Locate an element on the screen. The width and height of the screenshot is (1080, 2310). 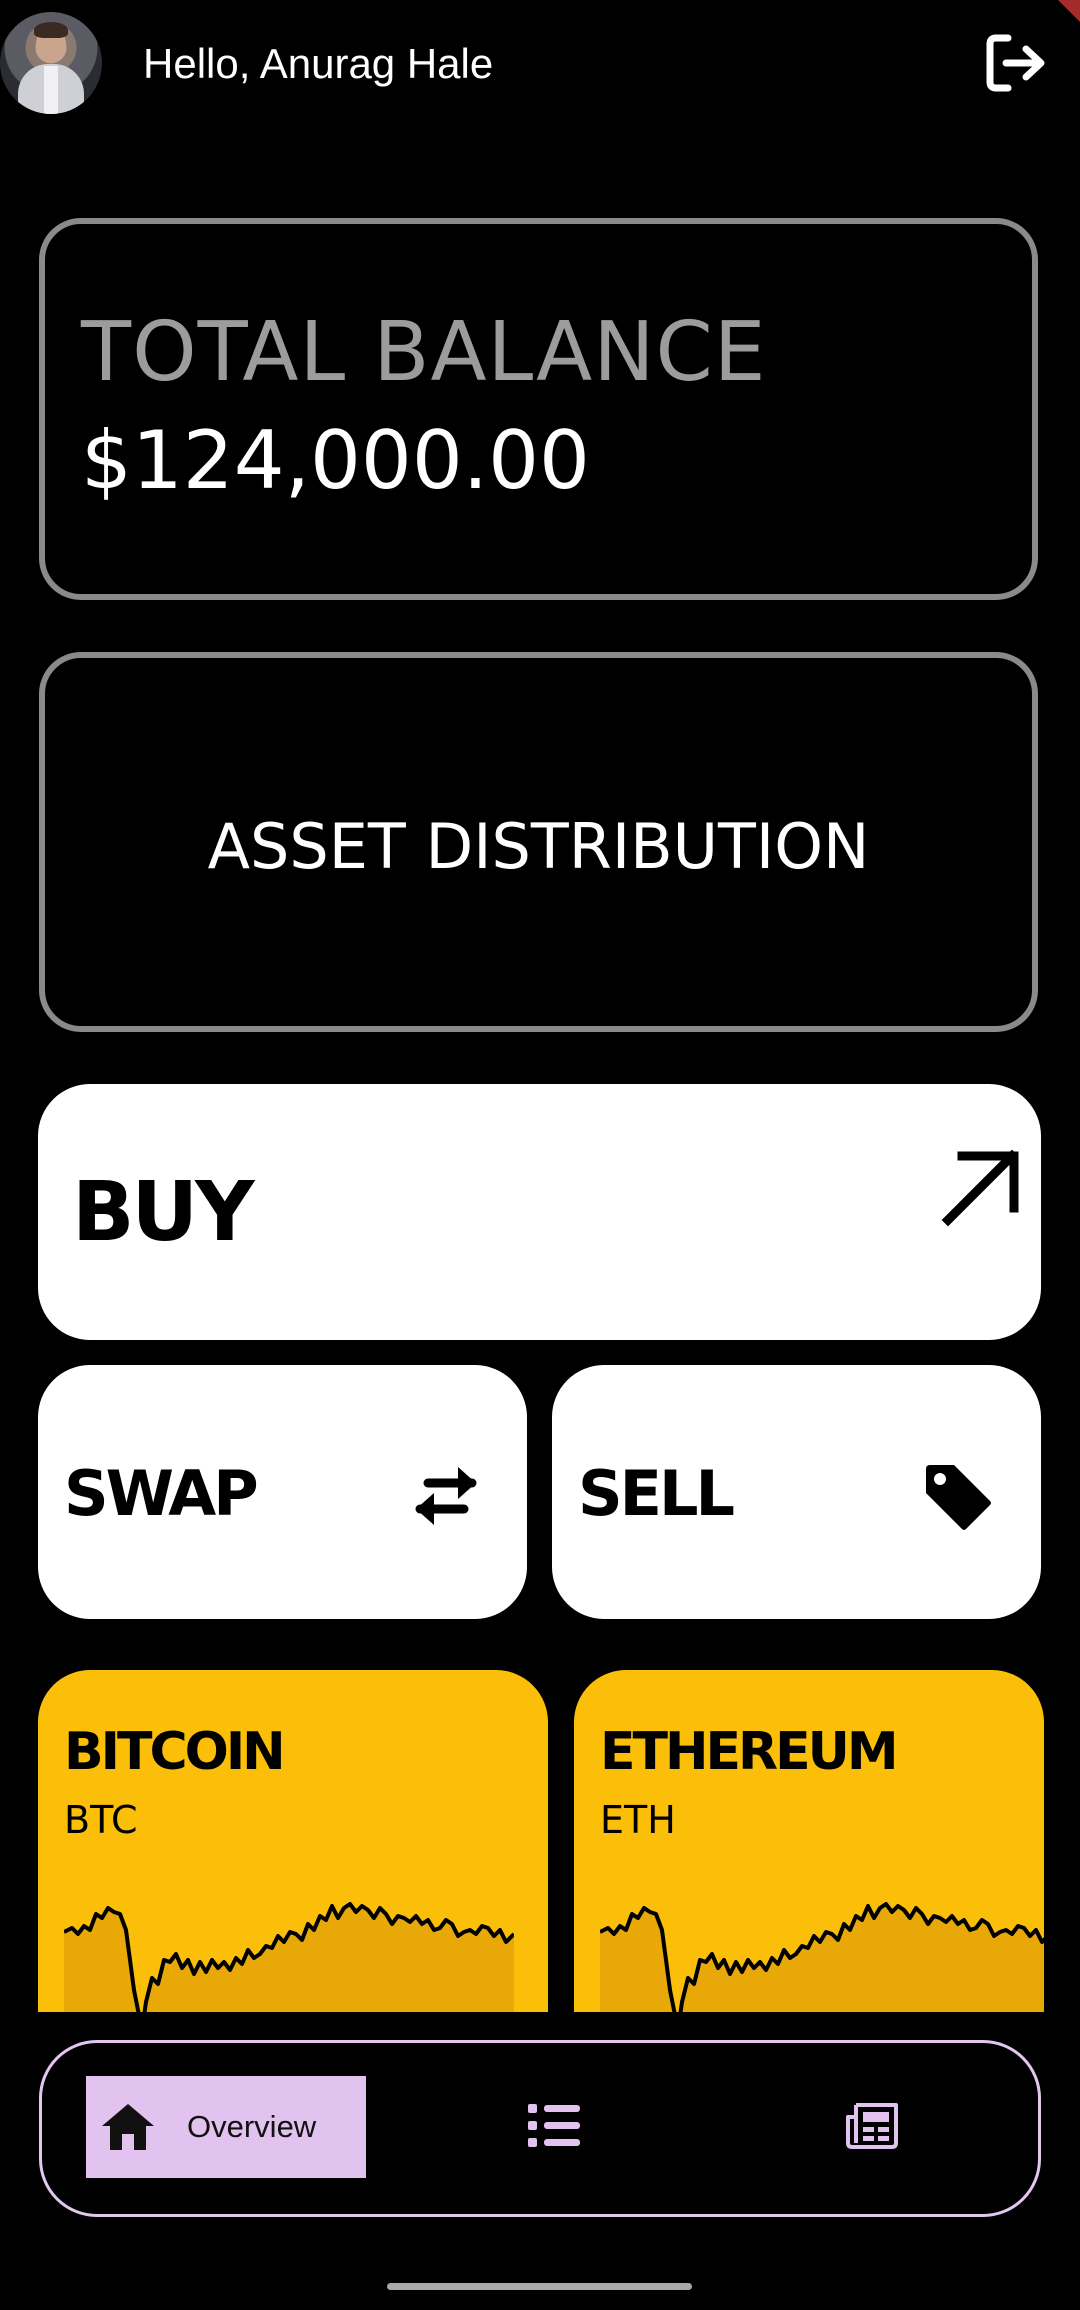
logout-icon is located at coordinates (1017, 63).